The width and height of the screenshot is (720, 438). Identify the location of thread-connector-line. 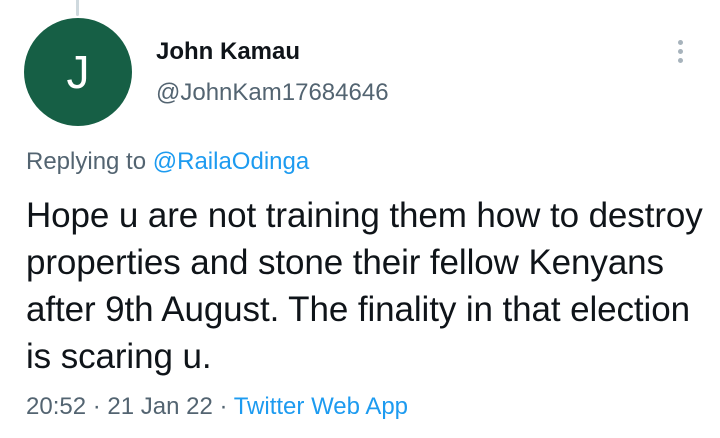
(77, 8).